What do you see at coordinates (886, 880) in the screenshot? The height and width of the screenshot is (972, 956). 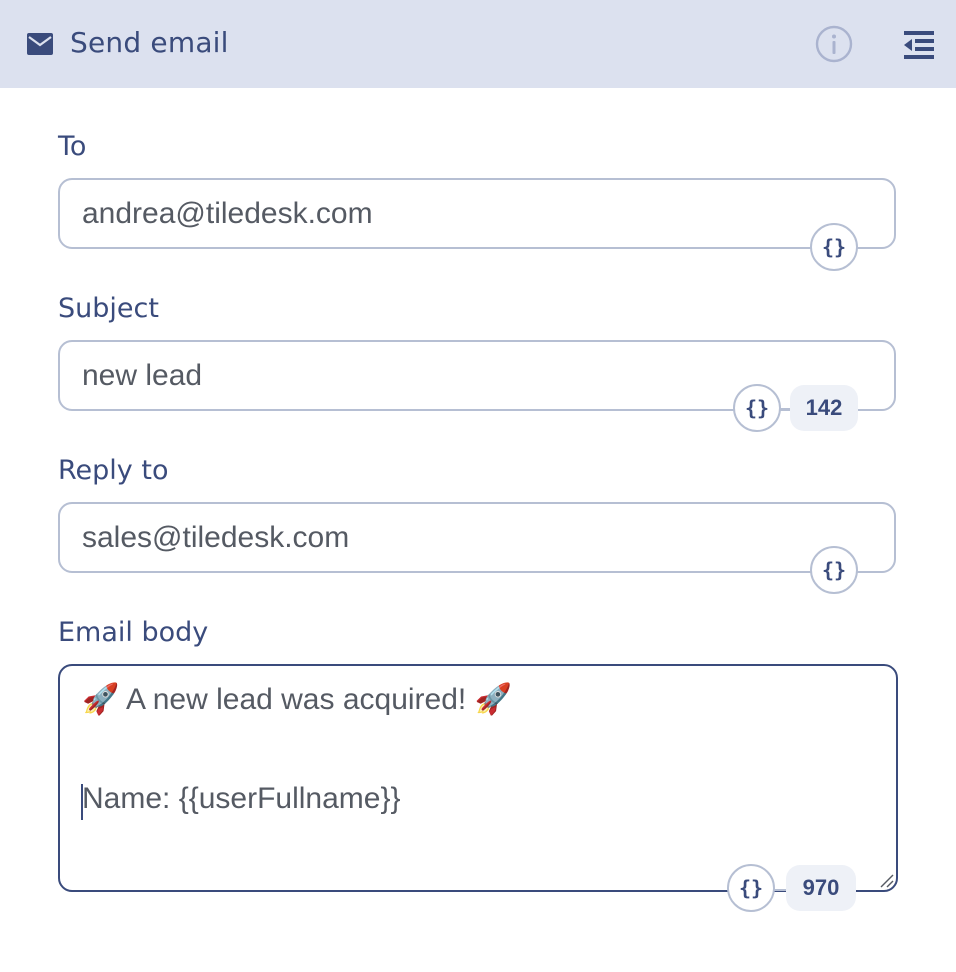 I see `resize-grip-icon` at bounding box center [886, 880].